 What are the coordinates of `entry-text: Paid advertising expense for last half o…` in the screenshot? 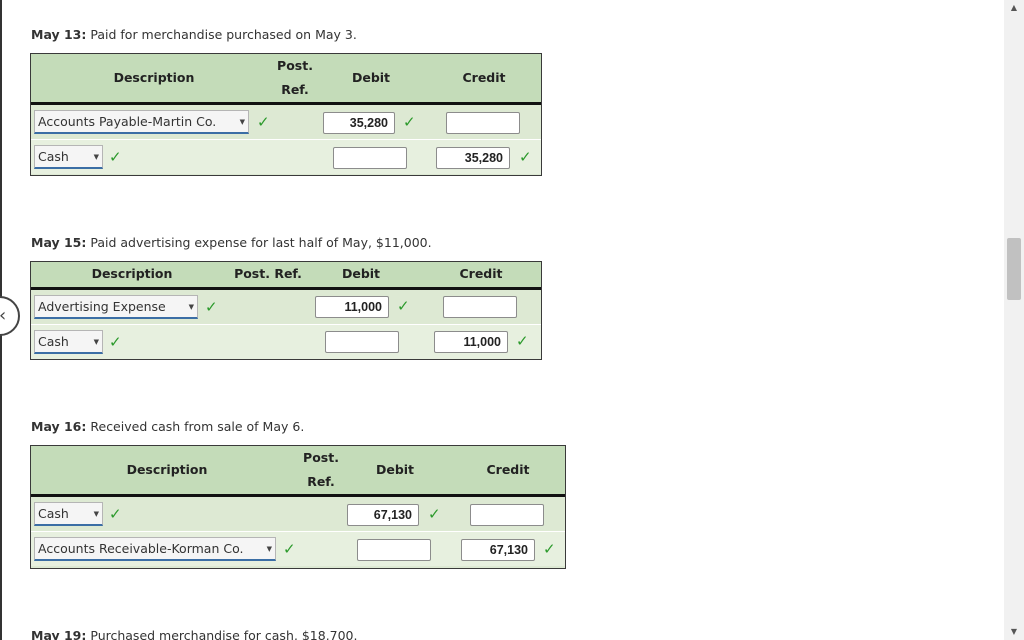 It's located at (261, 242).